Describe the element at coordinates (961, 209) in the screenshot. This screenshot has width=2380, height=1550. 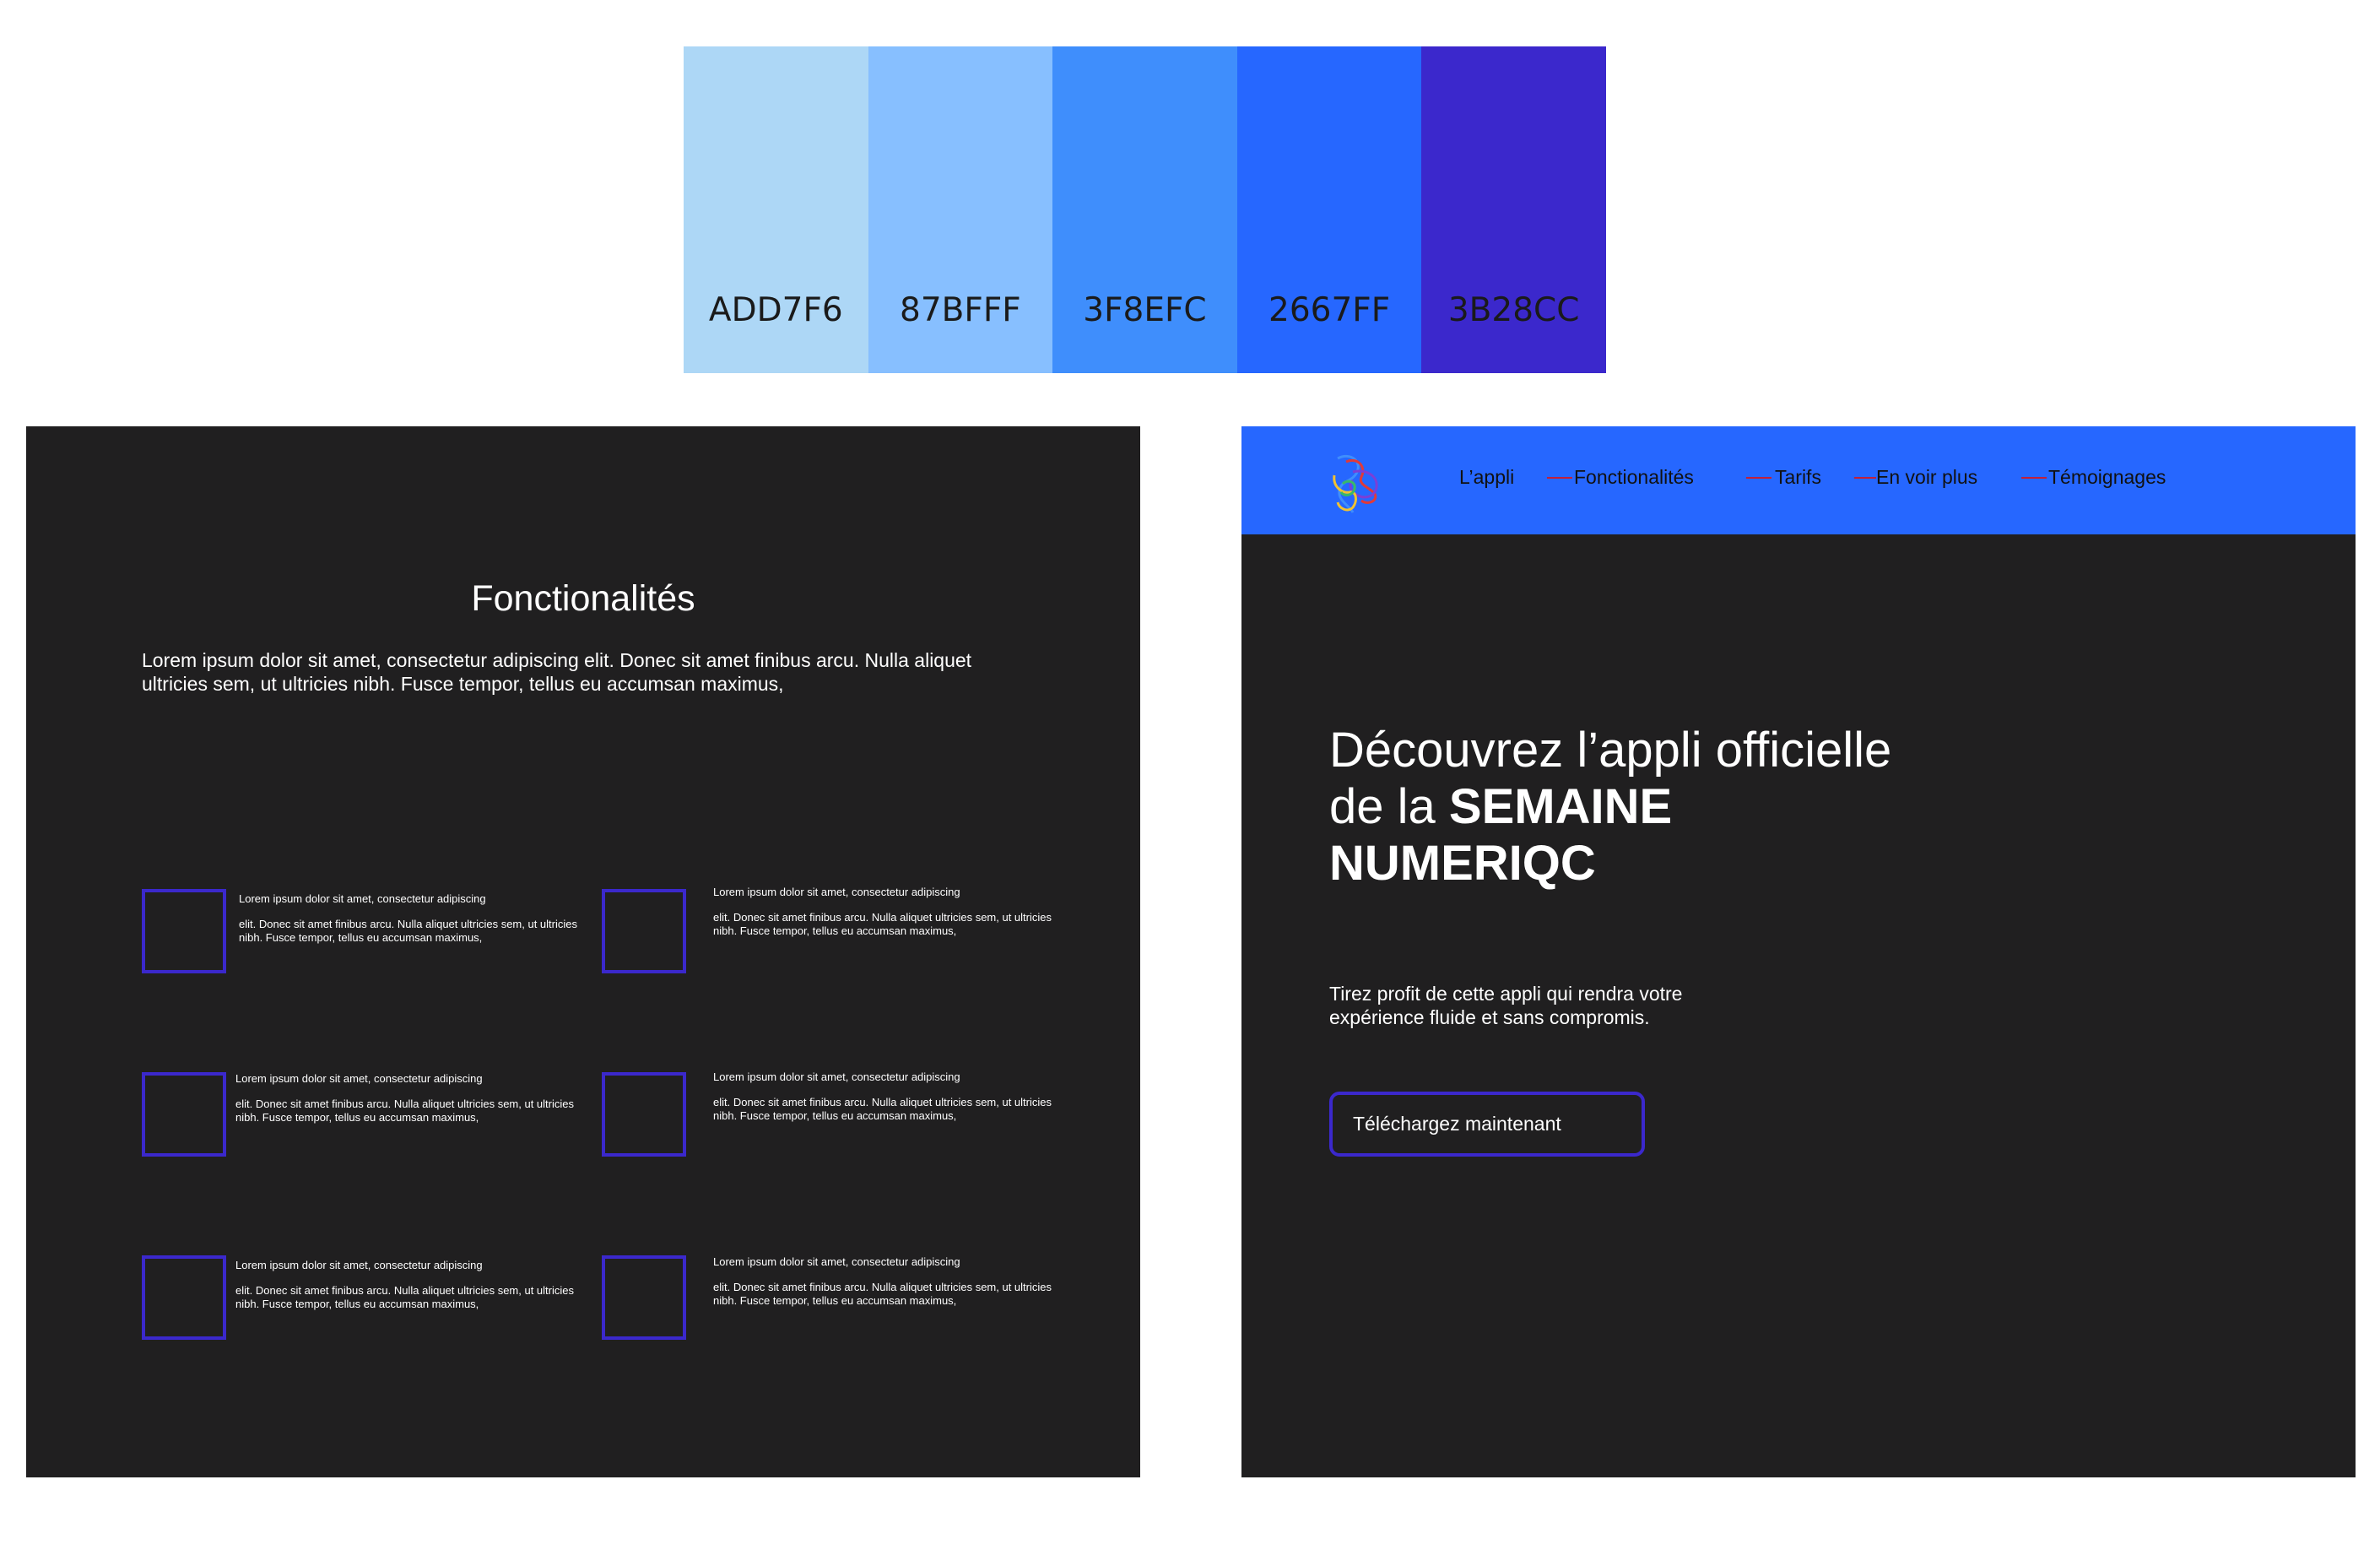
I see `color-swatch: 87BFFF` at that location.